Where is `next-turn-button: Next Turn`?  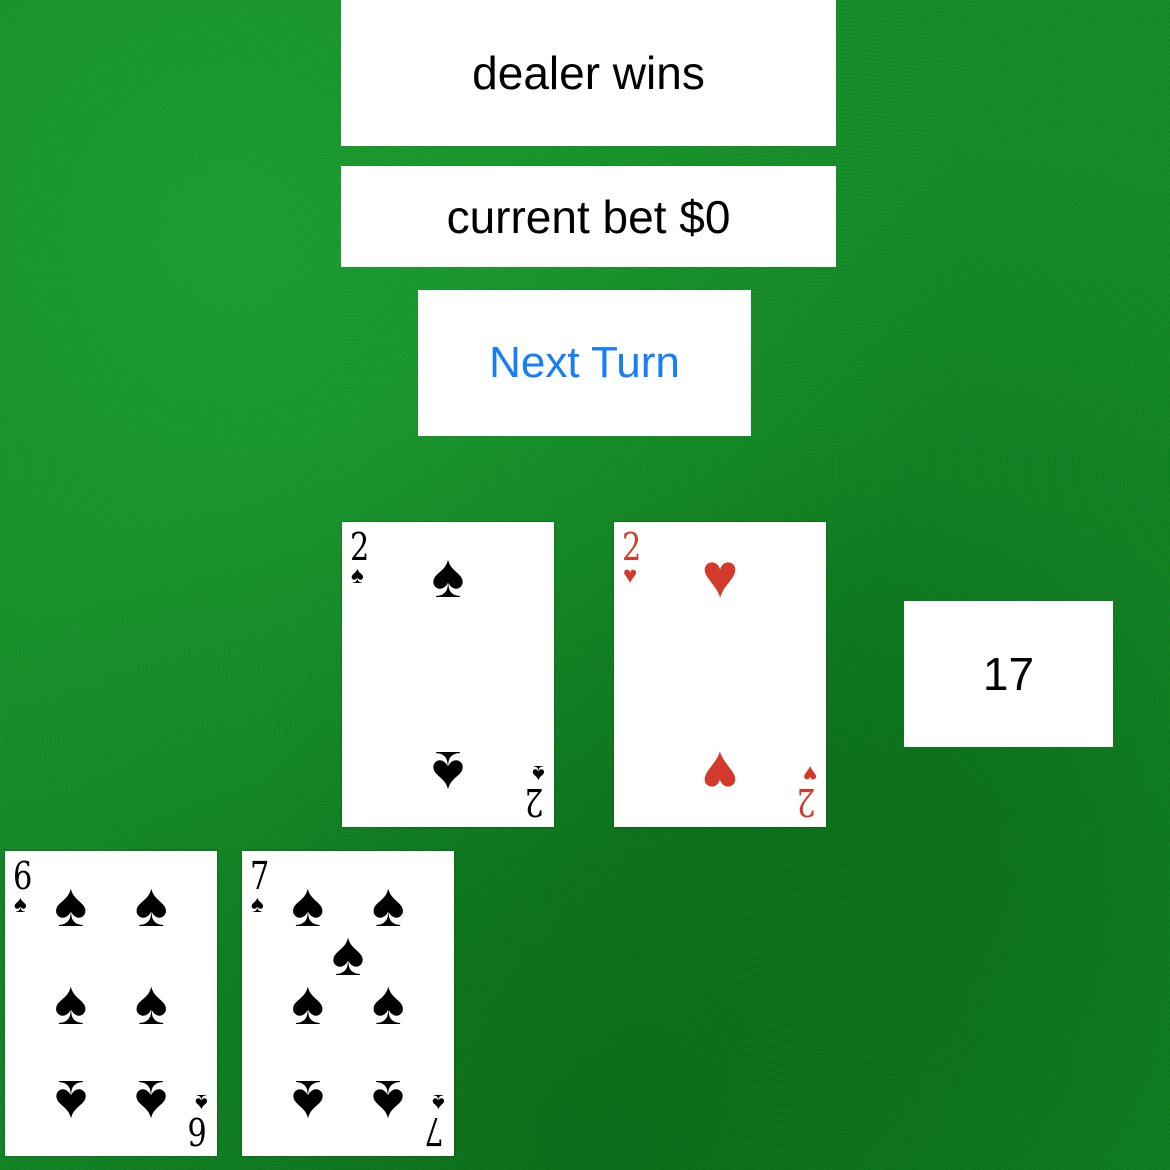 next-turn-button: Next Turn is located at coordinates (584, 363).